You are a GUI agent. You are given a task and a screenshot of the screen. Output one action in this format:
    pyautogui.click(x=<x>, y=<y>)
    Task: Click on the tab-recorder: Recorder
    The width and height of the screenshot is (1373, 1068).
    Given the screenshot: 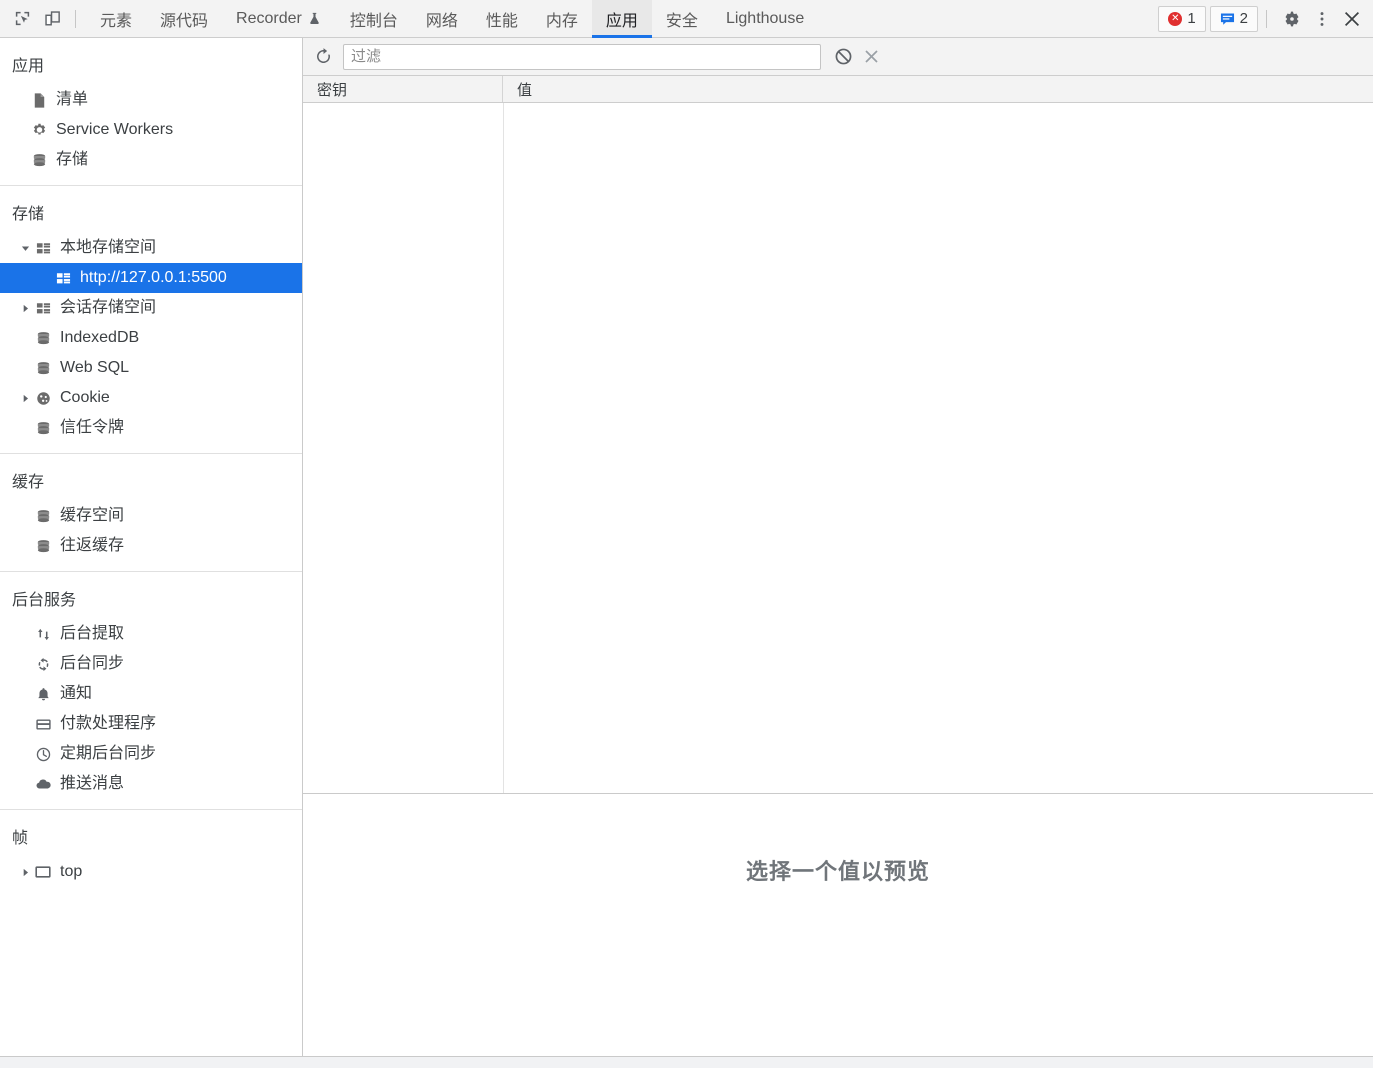 What is the action you would take?
    pyautogui.click(x=279, y=19)
    